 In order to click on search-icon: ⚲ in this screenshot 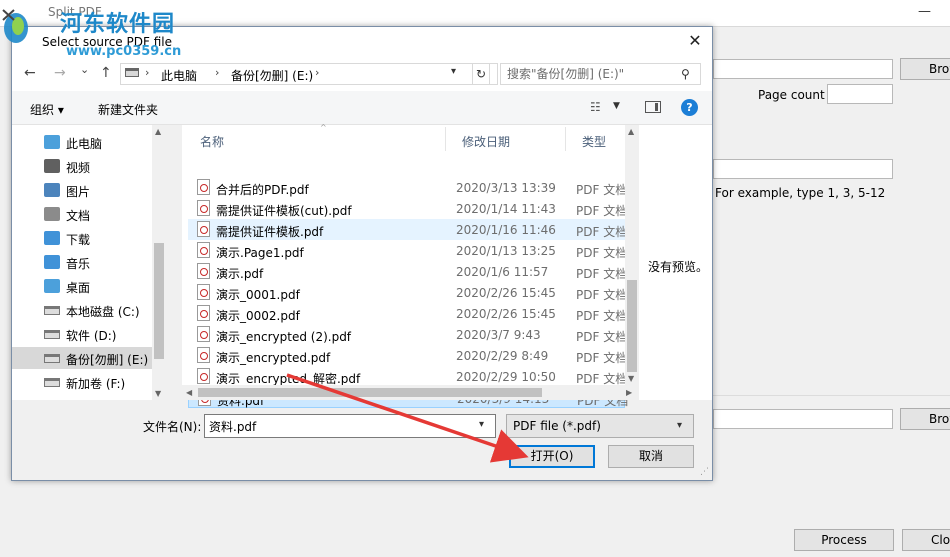, I will do `click(685, 74)`.